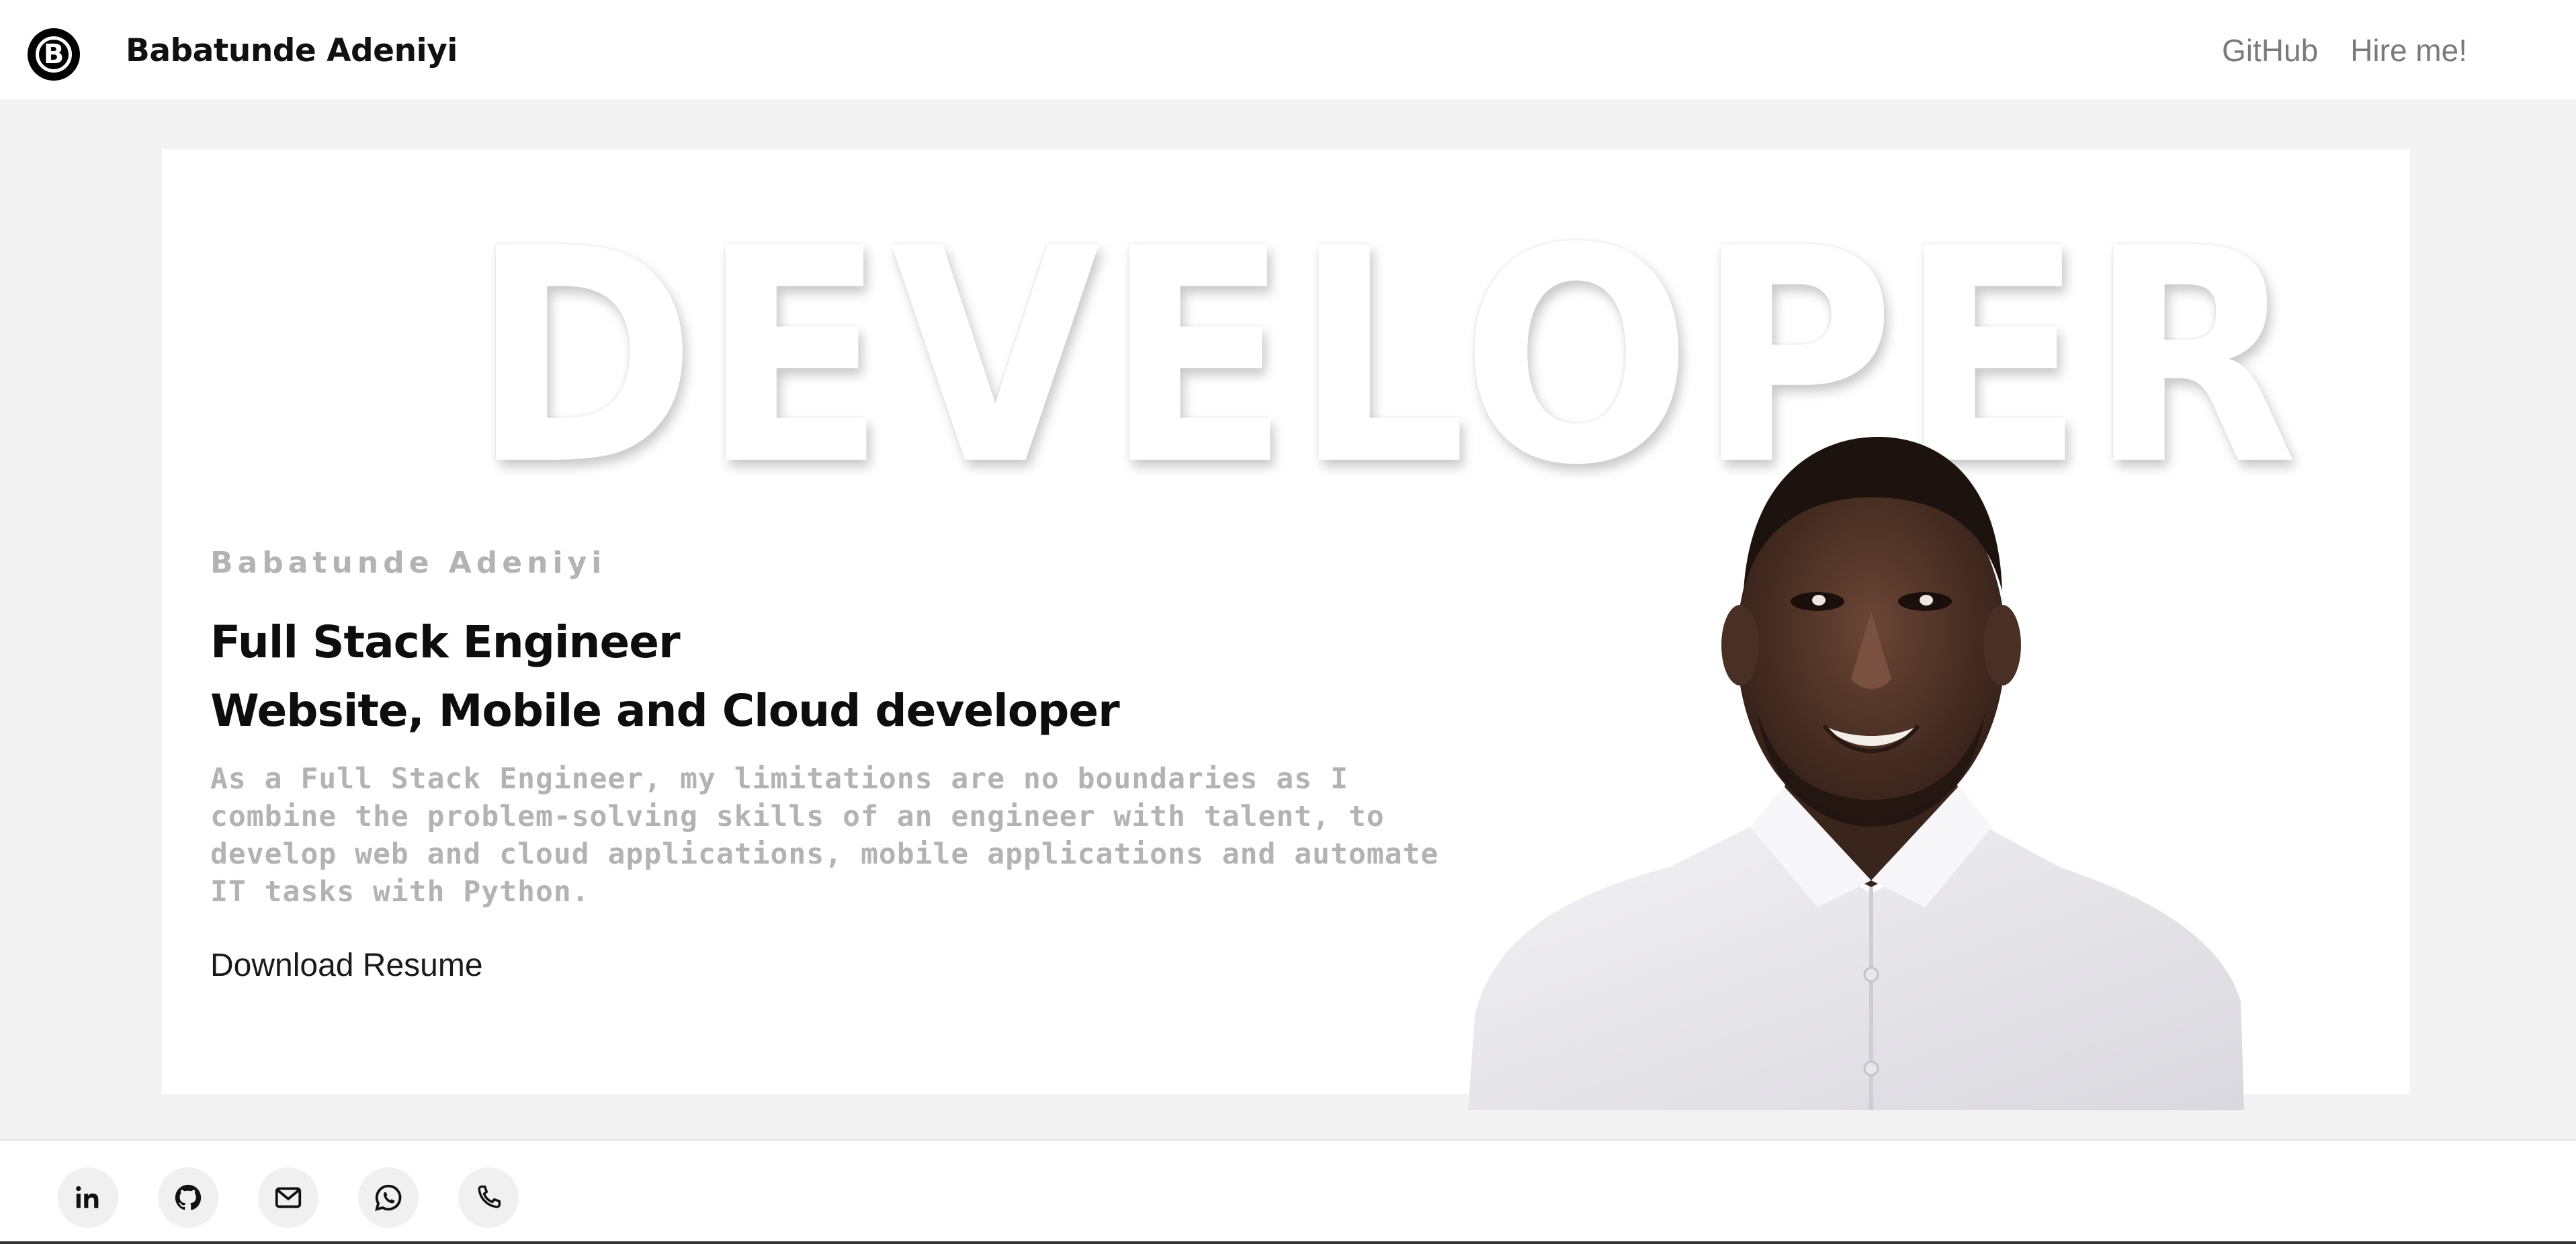  Describe the element at coordinates (2408, 51) in the screenshot. I see `nav-link-hire-me: Hire me!` at that location.